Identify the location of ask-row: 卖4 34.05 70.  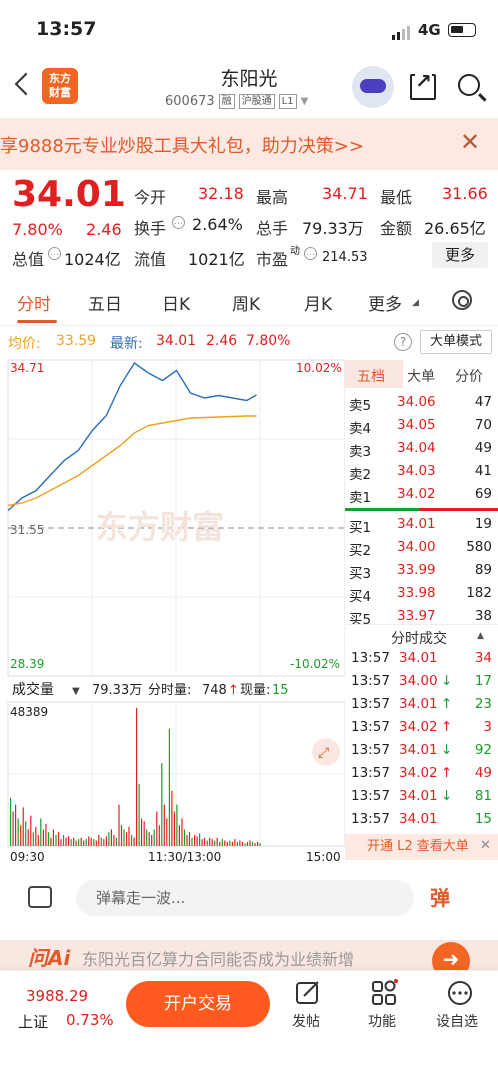
(421, 428).